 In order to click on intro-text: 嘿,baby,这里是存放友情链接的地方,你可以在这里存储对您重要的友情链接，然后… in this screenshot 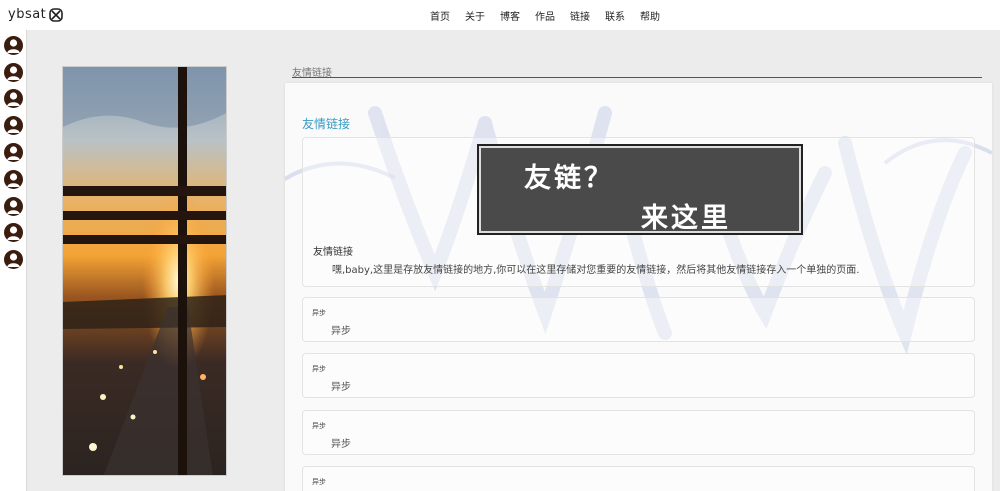, I will do `click(596, 270)`.